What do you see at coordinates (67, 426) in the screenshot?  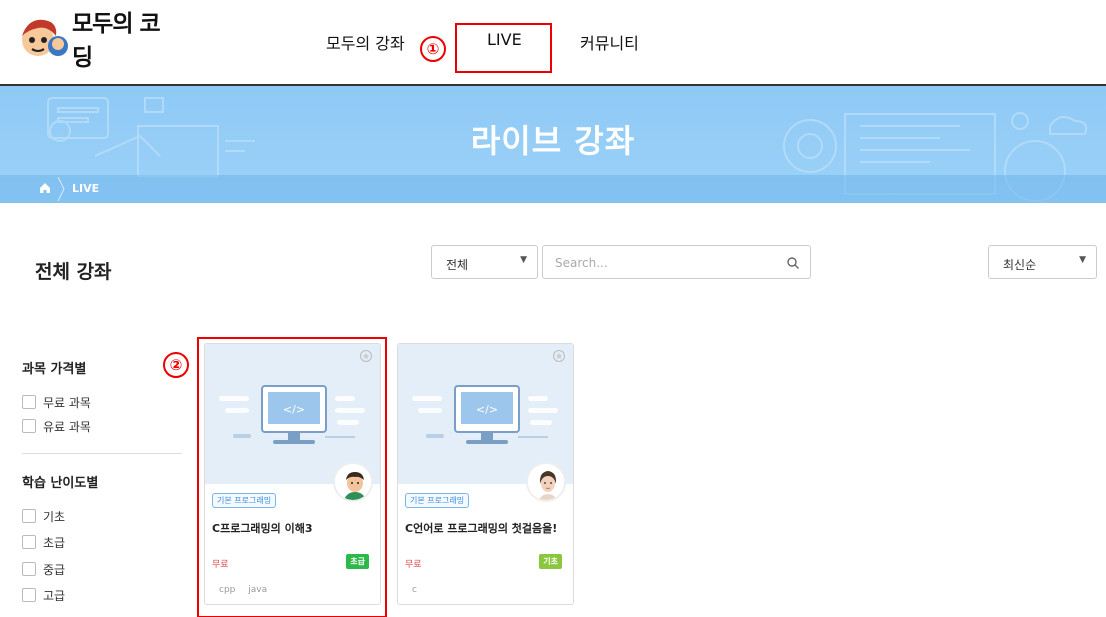 I see `filter-option-label: 유료 과목` at bounding box center [67, 426].